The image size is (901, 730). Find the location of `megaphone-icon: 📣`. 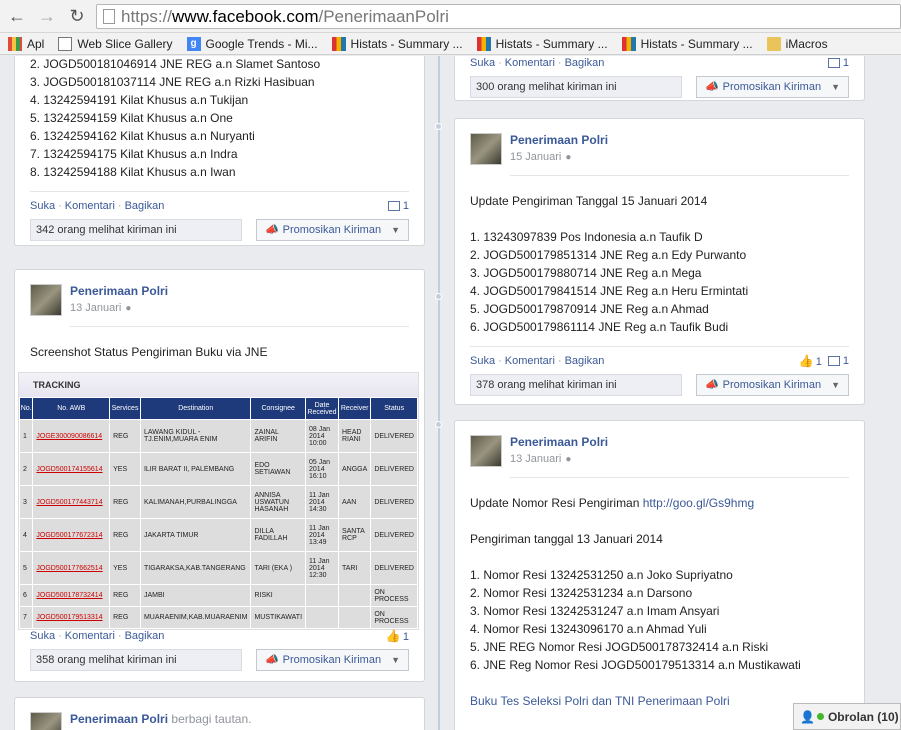

megaphone-icon: 📣 is located at coordinates (271, 660).